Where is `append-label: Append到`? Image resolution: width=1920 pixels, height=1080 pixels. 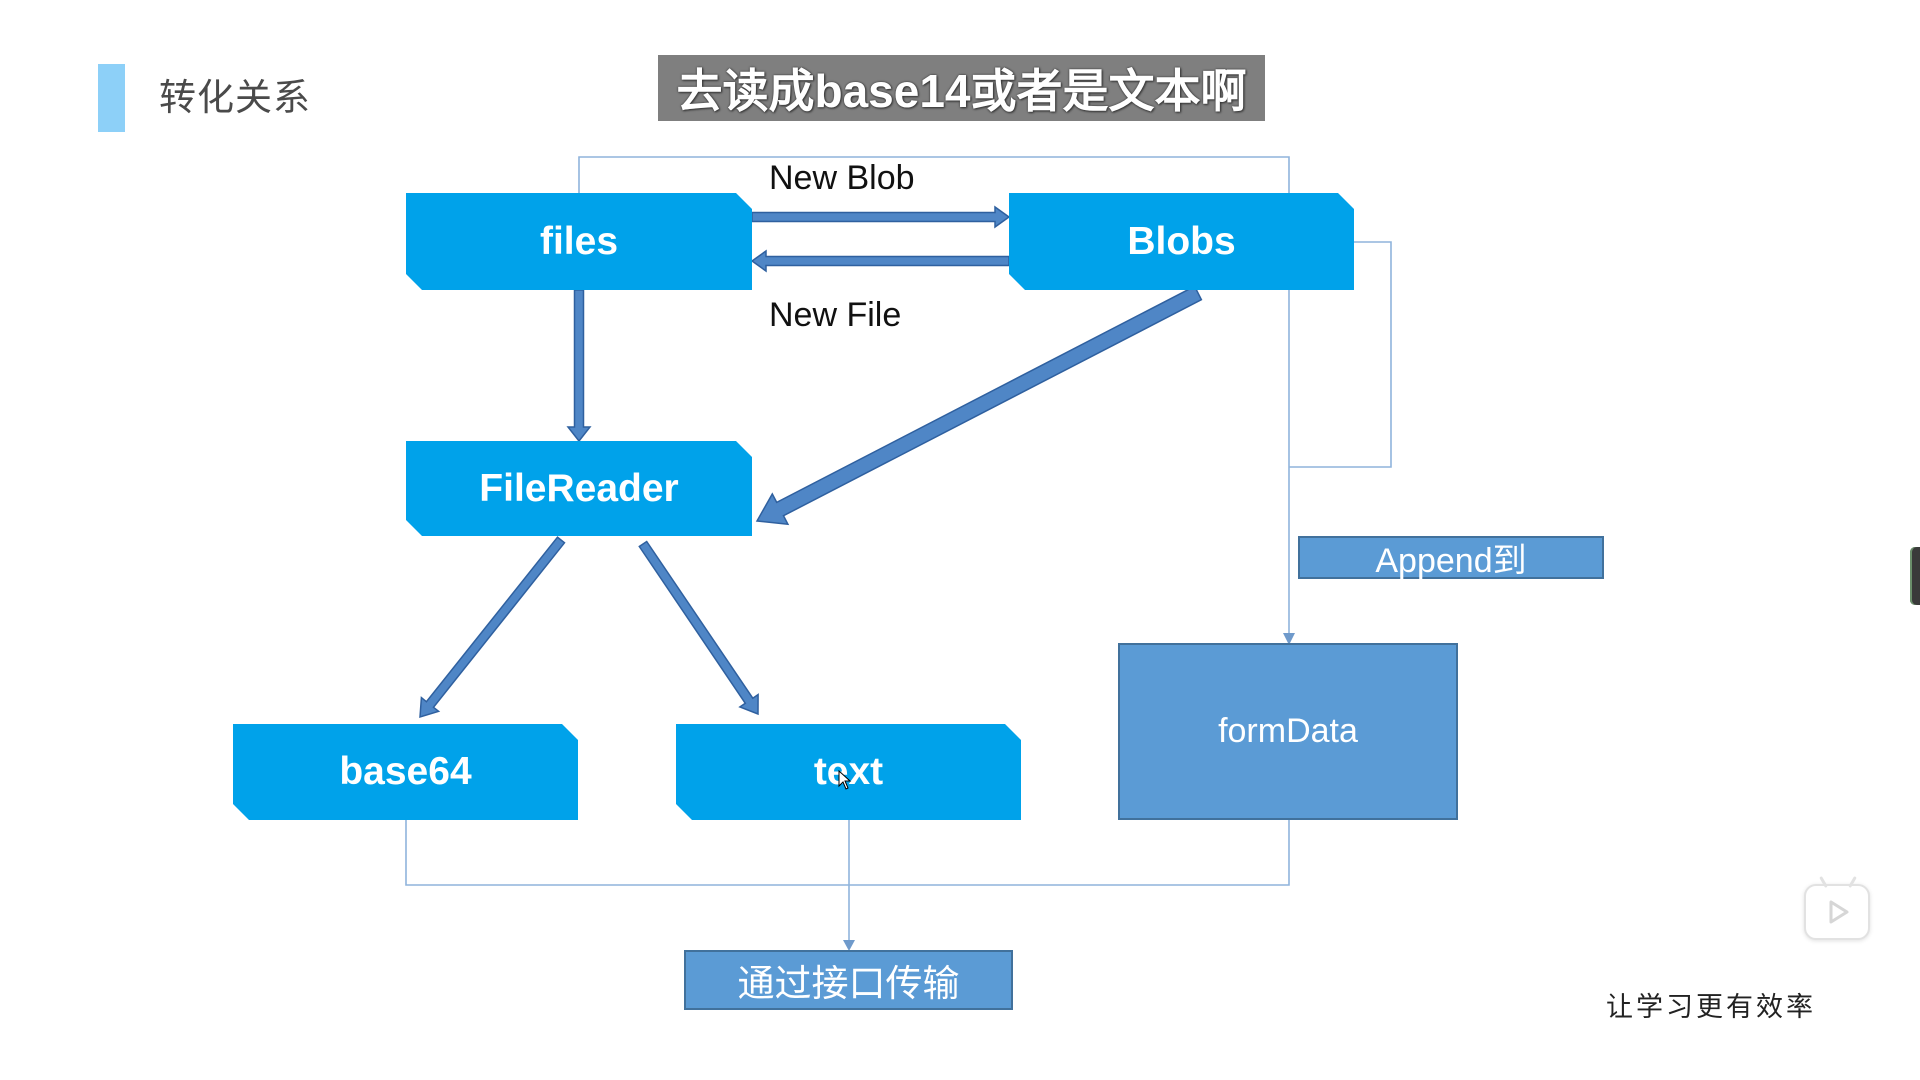 append-label: Append到 is located at coordinates (1451, 561).